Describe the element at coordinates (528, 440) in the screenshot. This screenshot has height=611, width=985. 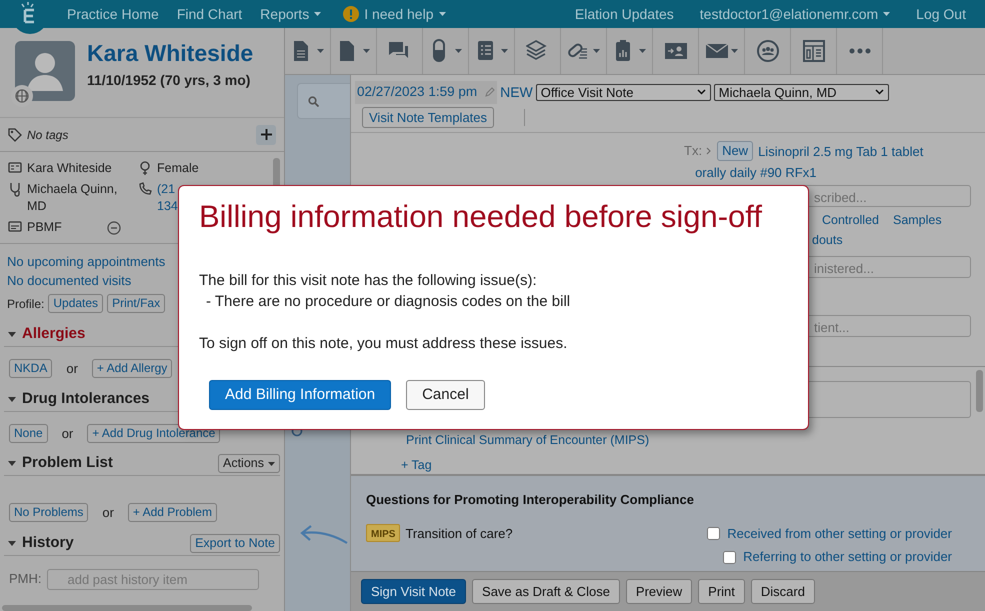
I see `summary-link: Print Clinical Summary of Encounter (MIPS)` at that location.